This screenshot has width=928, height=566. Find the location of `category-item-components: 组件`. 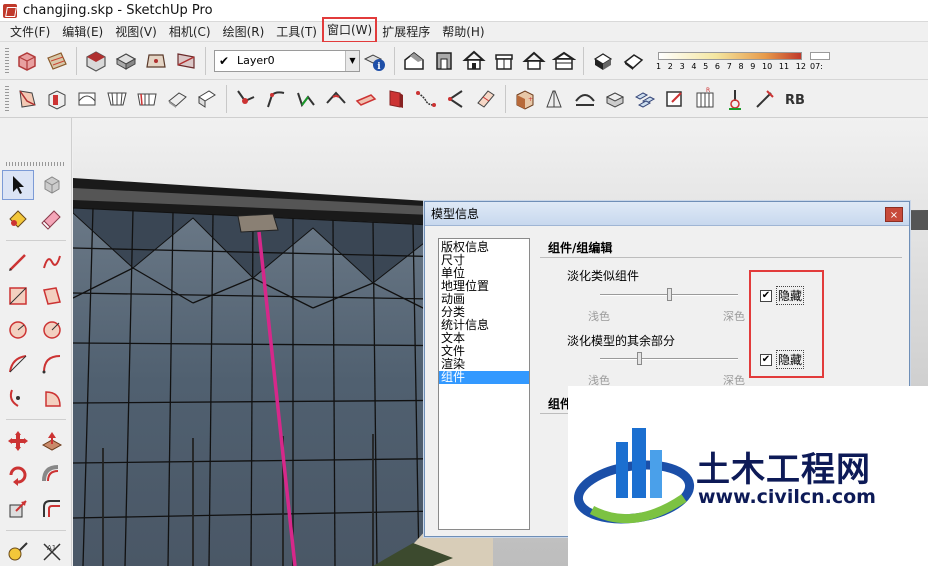

category-item-components: 组件 is located at coordinates (484, 377).